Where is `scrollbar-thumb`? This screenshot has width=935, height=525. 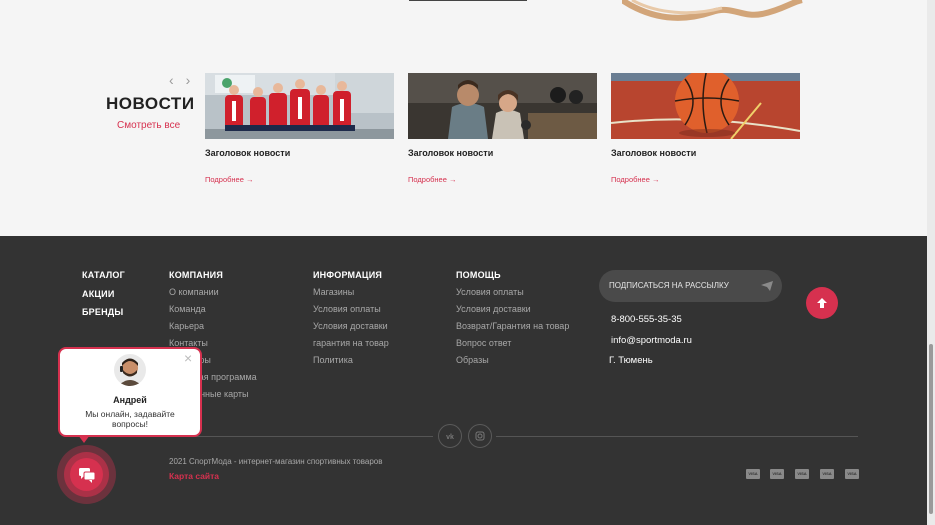
scrollbar-thumb is located at coordinates (931, 429).